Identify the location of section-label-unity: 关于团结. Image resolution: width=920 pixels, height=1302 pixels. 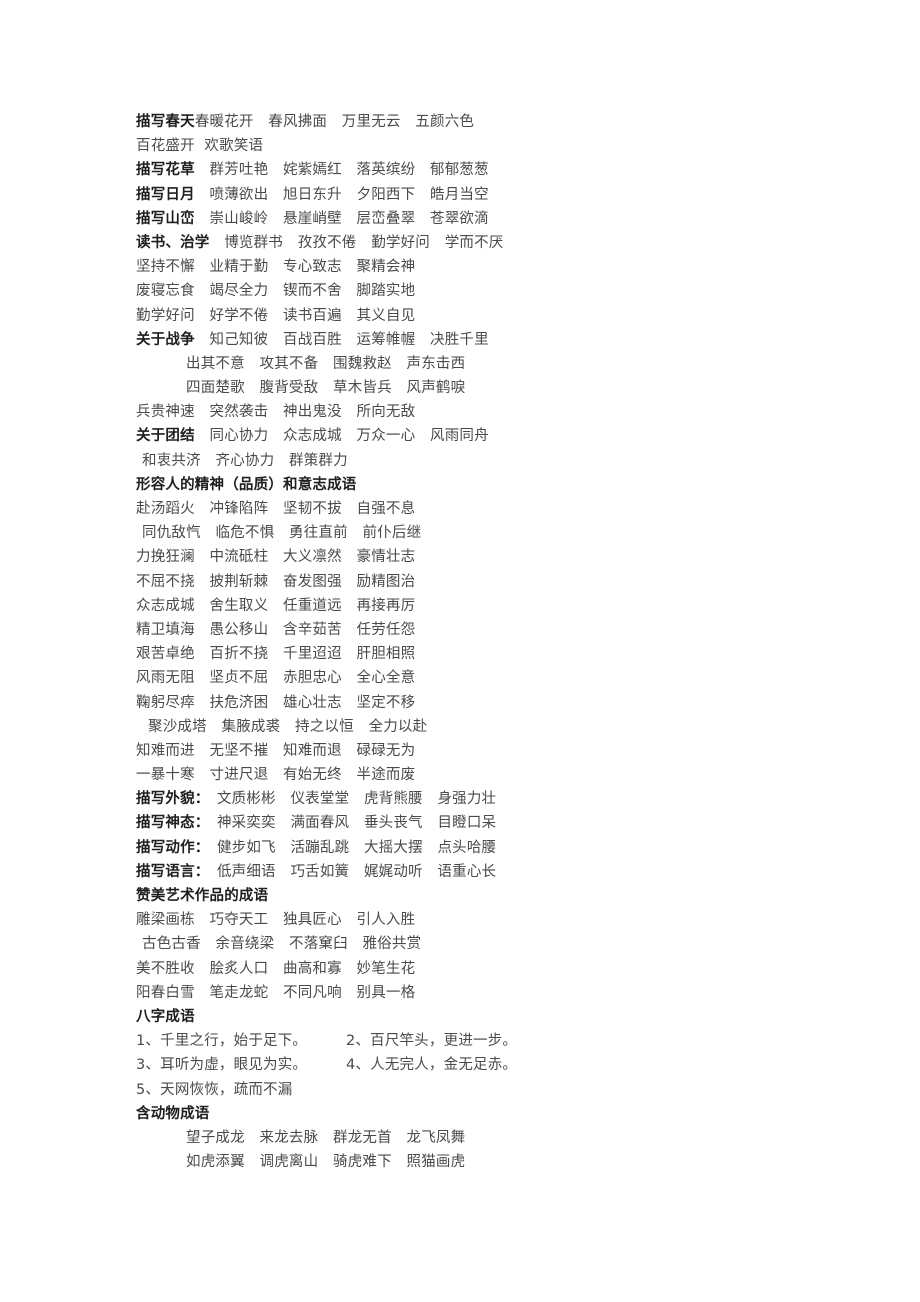
(165, 436).